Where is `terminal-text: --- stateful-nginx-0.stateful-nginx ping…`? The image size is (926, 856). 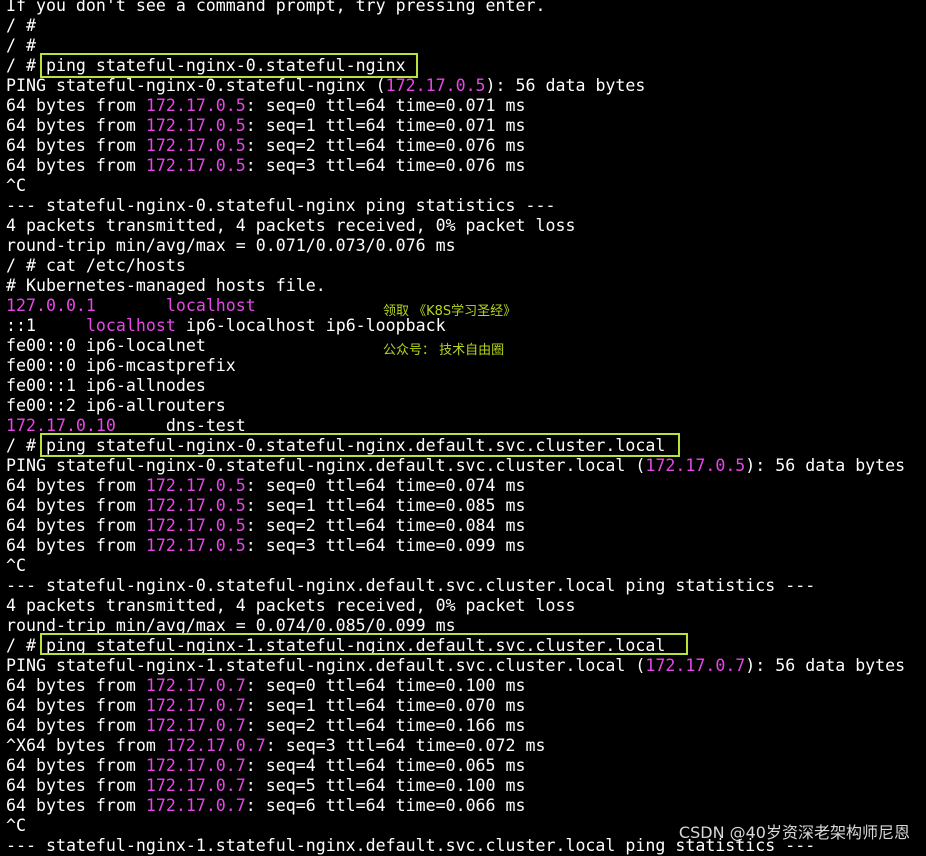 terminal-text: --- stateful-nginx-0.stateful-nginx ping… is located at coordinates (281, 205).